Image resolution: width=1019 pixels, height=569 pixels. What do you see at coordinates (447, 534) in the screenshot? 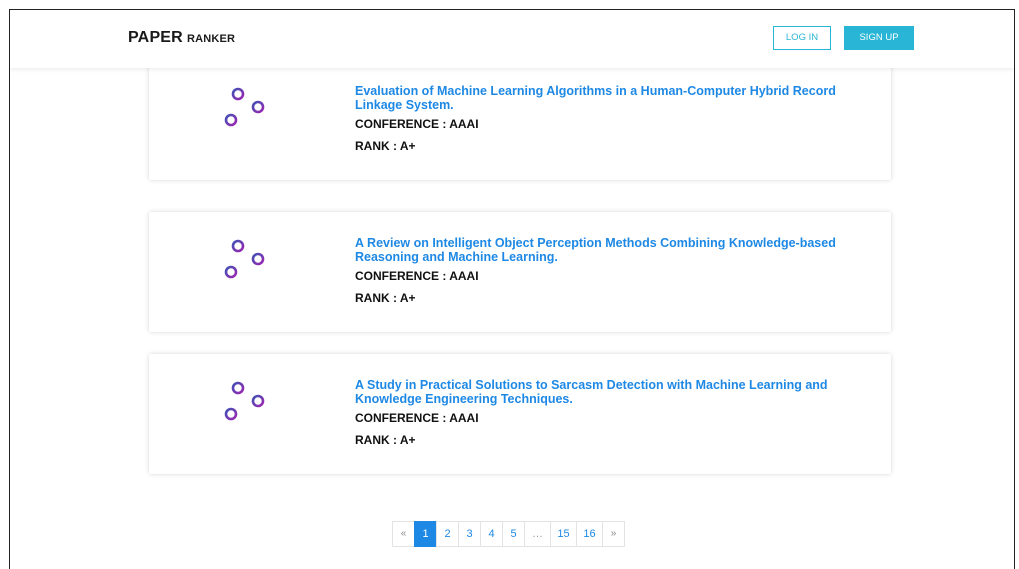
I see `pagination-page-2: 2` at bounding box center [447, 534].